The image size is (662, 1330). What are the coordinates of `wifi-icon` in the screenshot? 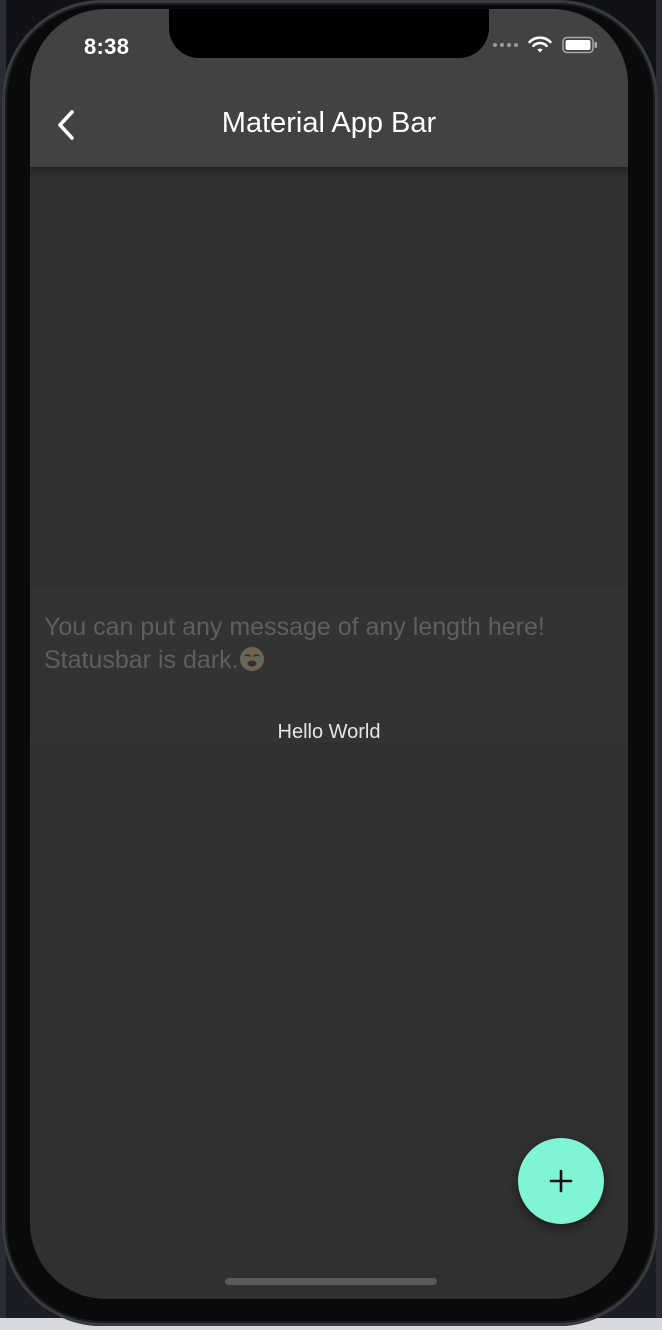 It's located at (540, 44).